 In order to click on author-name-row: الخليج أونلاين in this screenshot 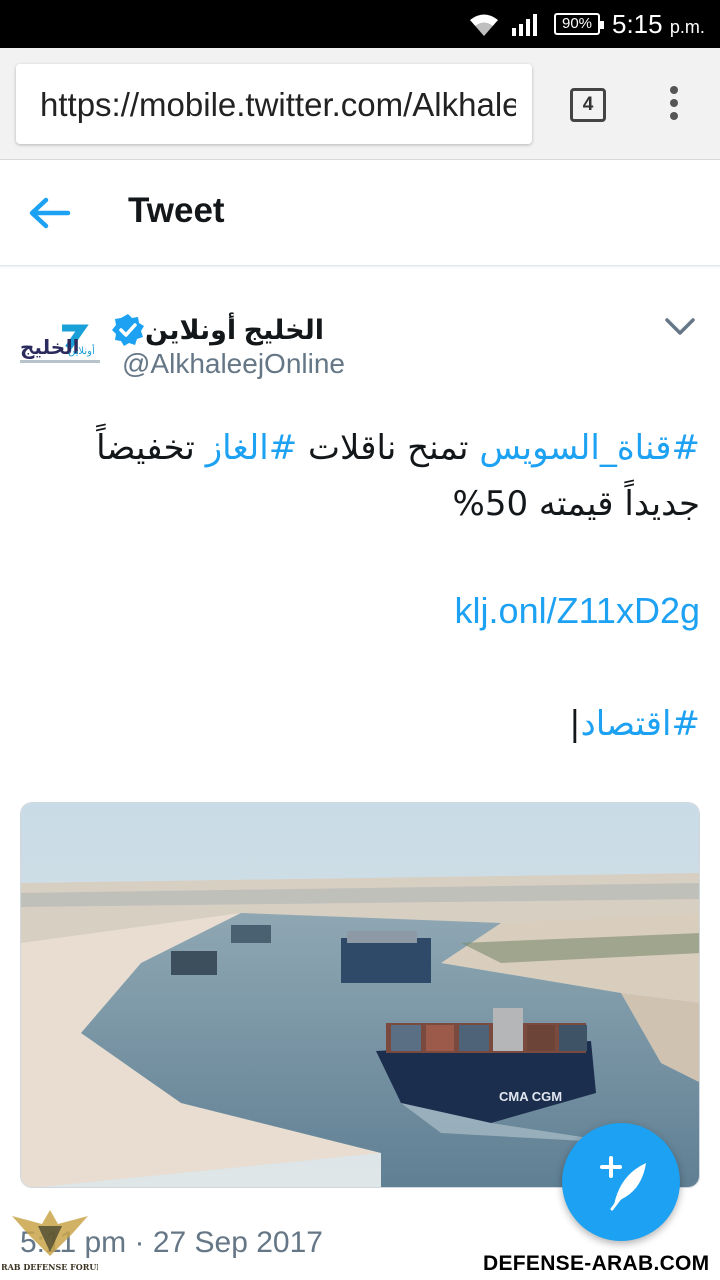, I will do `click(213, 330)`.